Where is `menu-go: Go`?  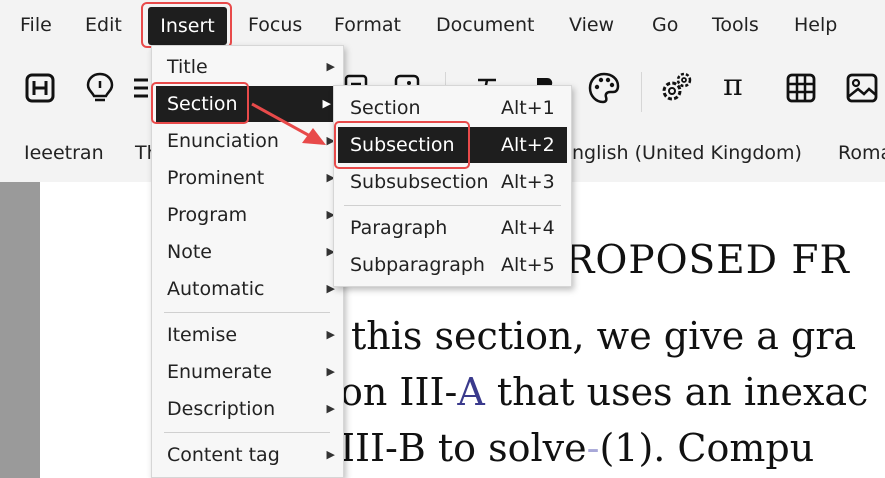 menu-go: Go is located at coordinates (665, 25).